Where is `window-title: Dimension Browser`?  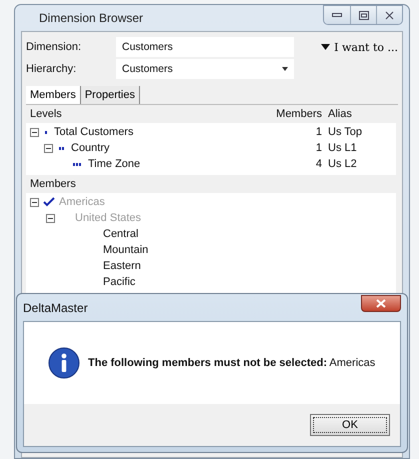 window-title: Dimension Browser is located at coordinates (91, 18).